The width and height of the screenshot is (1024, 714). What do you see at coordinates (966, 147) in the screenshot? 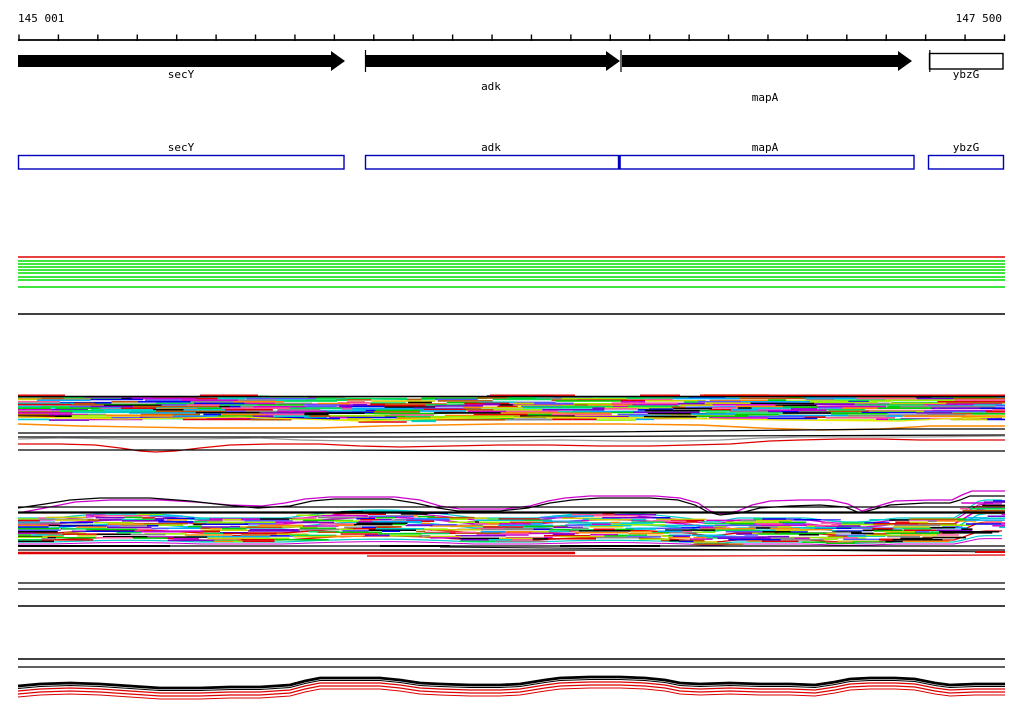
I see `box-label-ybzG: ybzG` at bounding box center [966, 147].